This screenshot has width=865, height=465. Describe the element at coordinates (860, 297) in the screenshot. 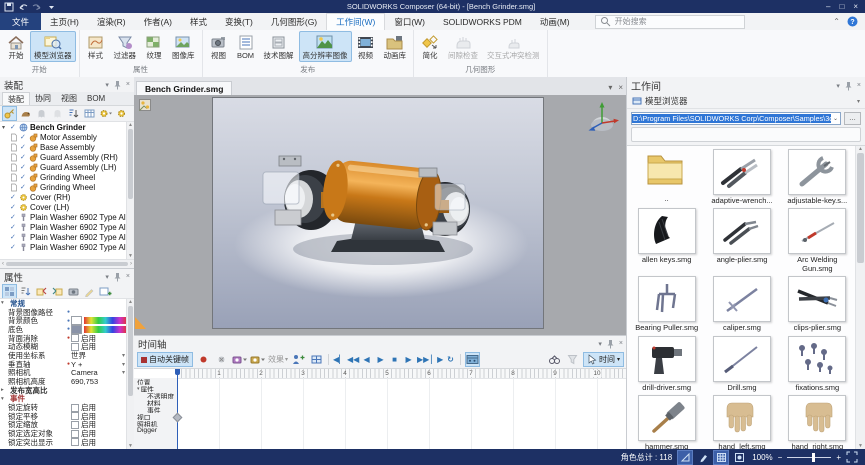

I see `file-browser-vscrollbar: ▲ ▼` at that location.